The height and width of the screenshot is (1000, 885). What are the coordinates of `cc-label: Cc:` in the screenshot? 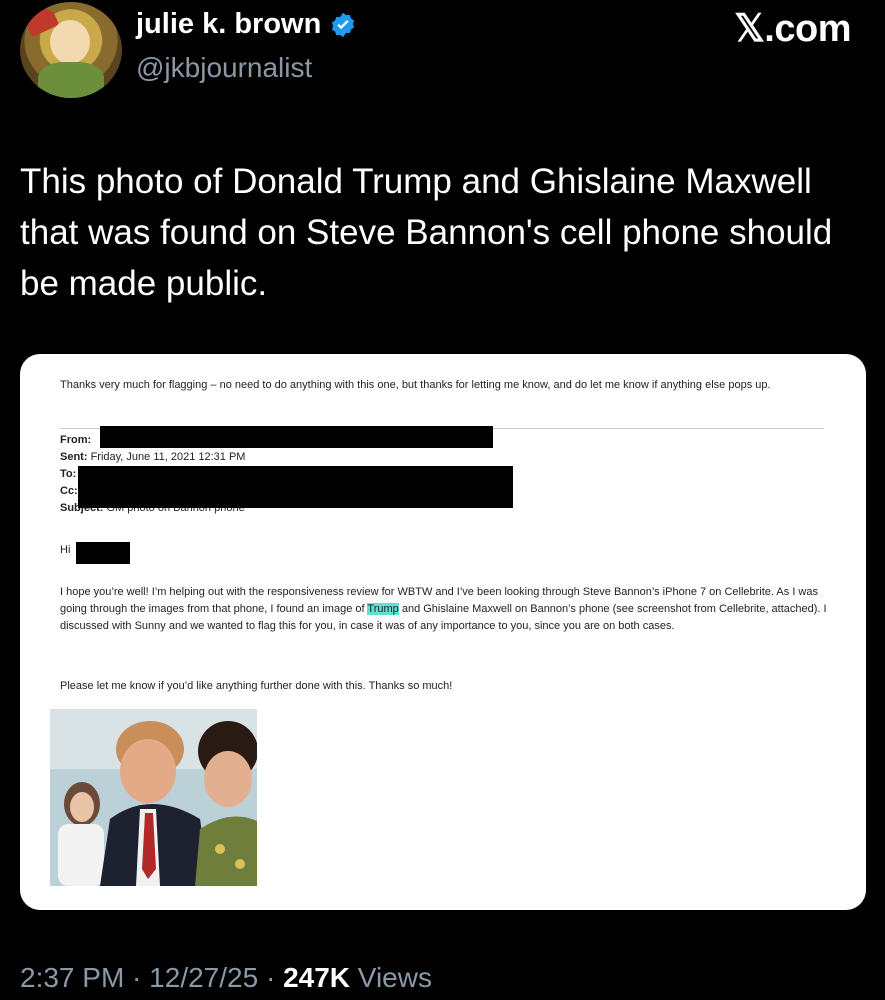 It's located at (69, 491).